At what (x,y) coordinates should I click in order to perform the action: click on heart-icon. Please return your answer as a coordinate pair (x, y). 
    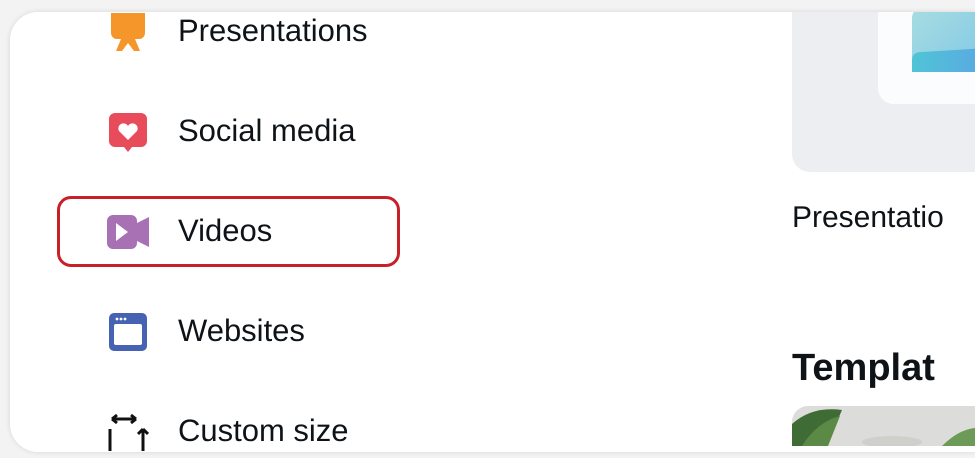
    Looking at the image, I should click on (128, 131).